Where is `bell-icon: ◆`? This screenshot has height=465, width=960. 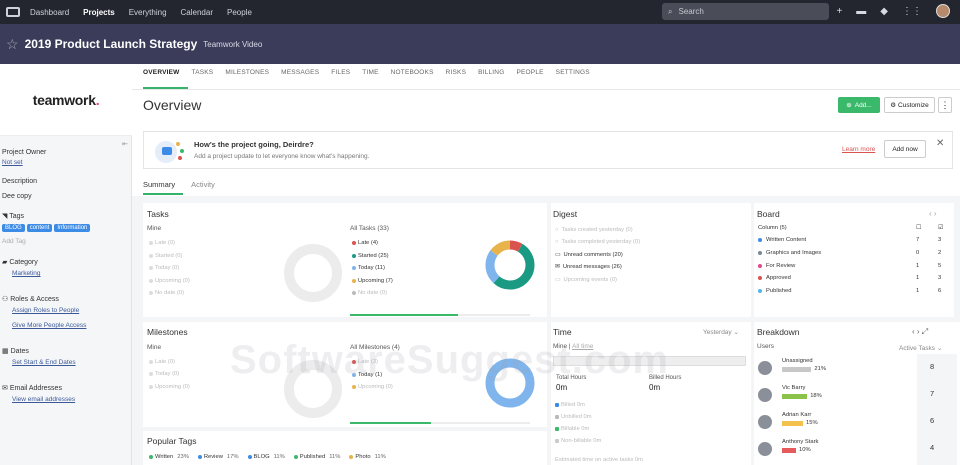 bell-icon: ◆ is located at coordinates (884, 11).